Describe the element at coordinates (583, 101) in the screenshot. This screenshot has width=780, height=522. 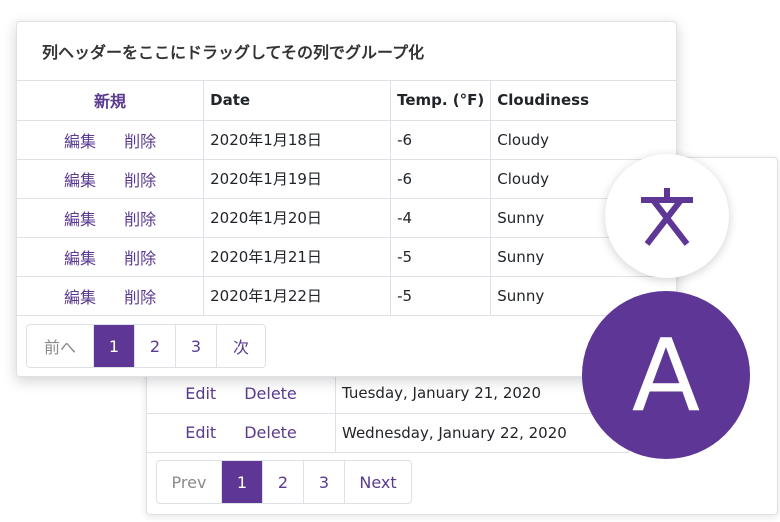
I see `cloudiness-header: Cloudiness` at that location.